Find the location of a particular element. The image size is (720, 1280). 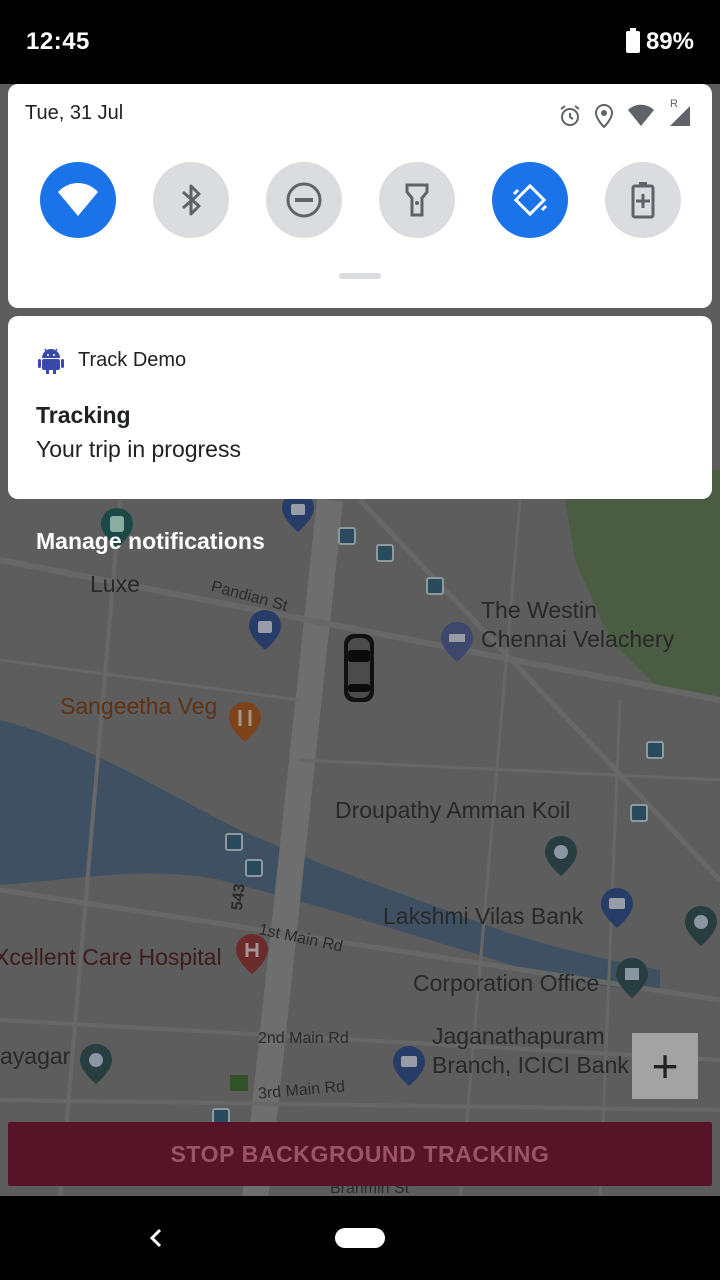

roaming-indicator: R is located at coordinates (674, 104).